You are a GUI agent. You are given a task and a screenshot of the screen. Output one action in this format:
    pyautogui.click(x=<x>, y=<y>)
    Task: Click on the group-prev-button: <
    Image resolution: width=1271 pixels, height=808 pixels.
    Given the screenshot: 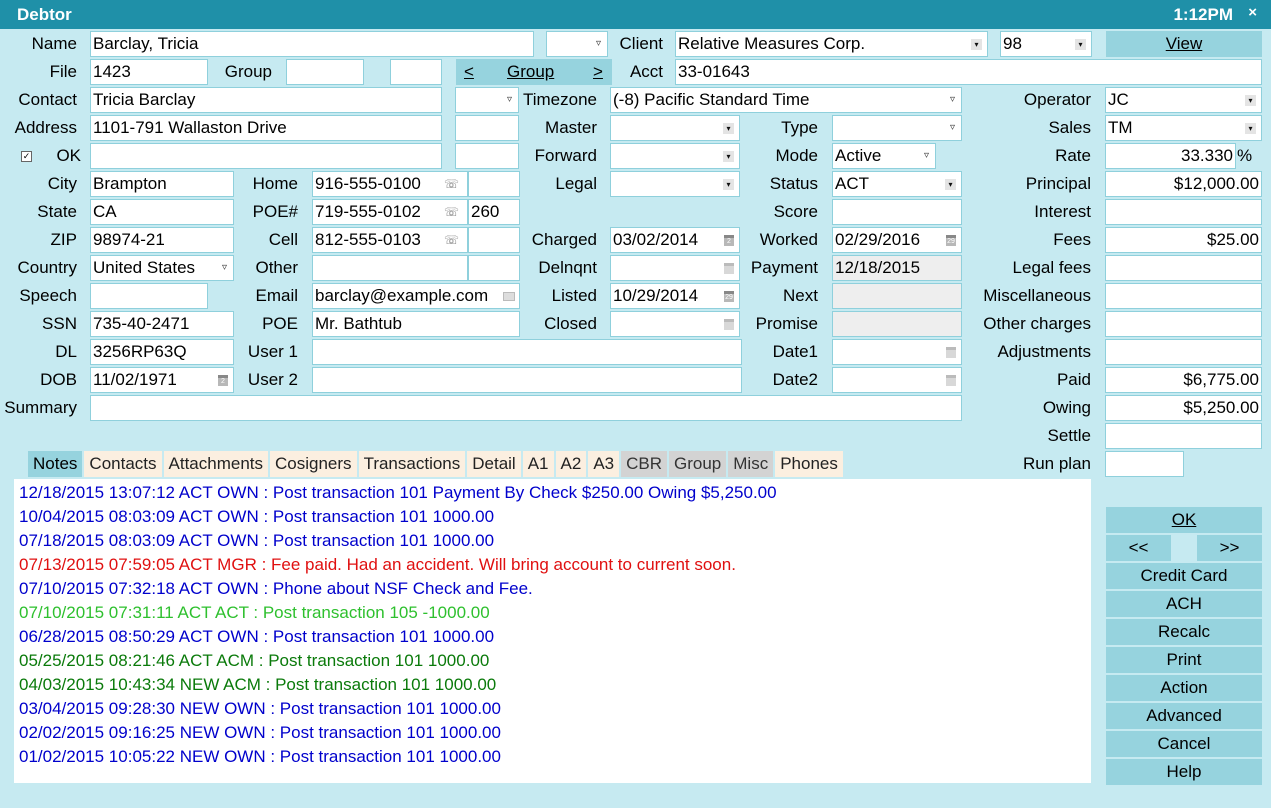 What is the action you would take?
    pyautogui.click(x=469, y=72)
    